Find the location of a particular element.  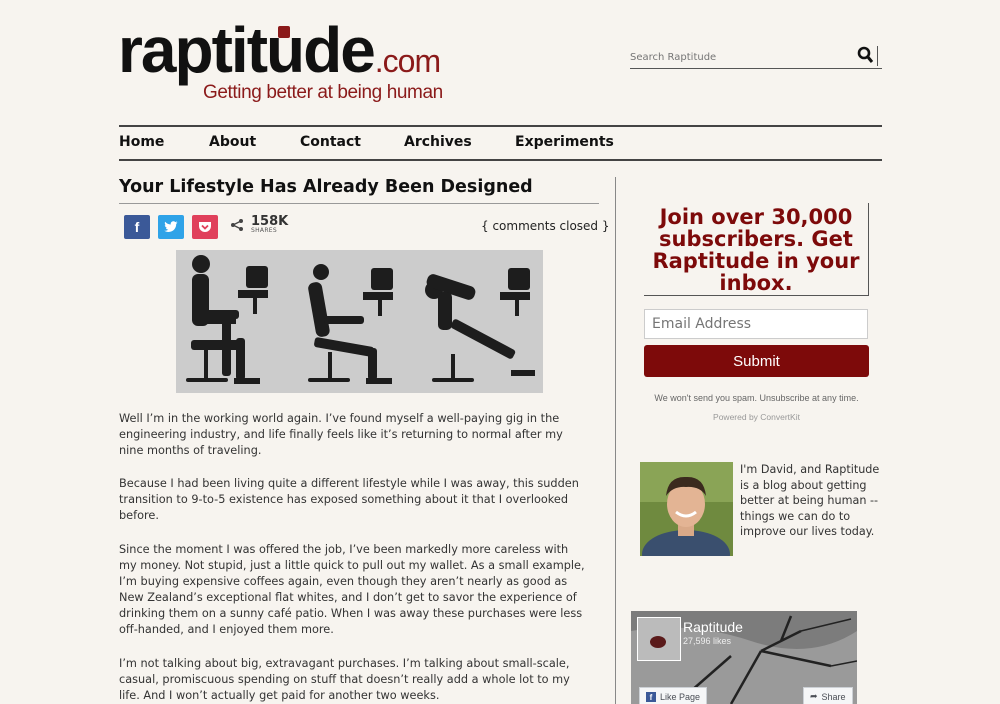

pocket-share-button is located at coordinates (205, 227).